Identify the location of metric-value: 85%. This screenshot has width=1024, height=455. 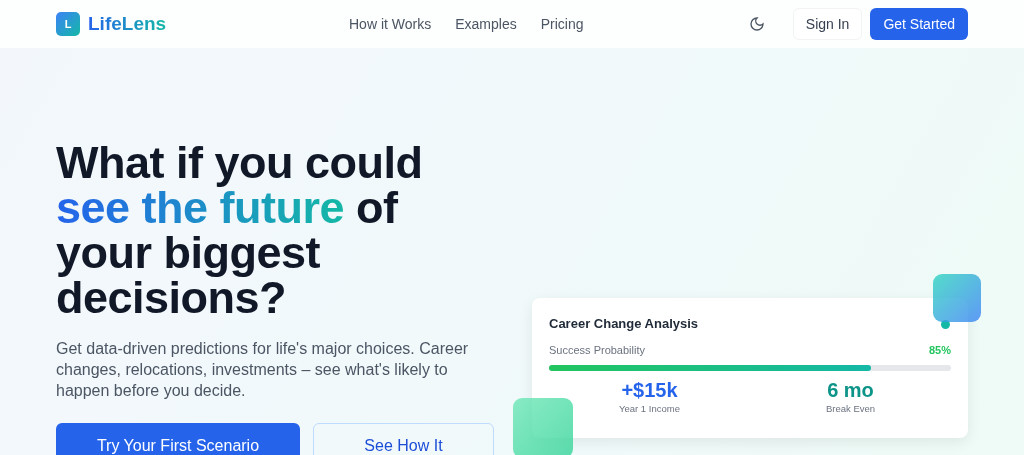
(939, 350).